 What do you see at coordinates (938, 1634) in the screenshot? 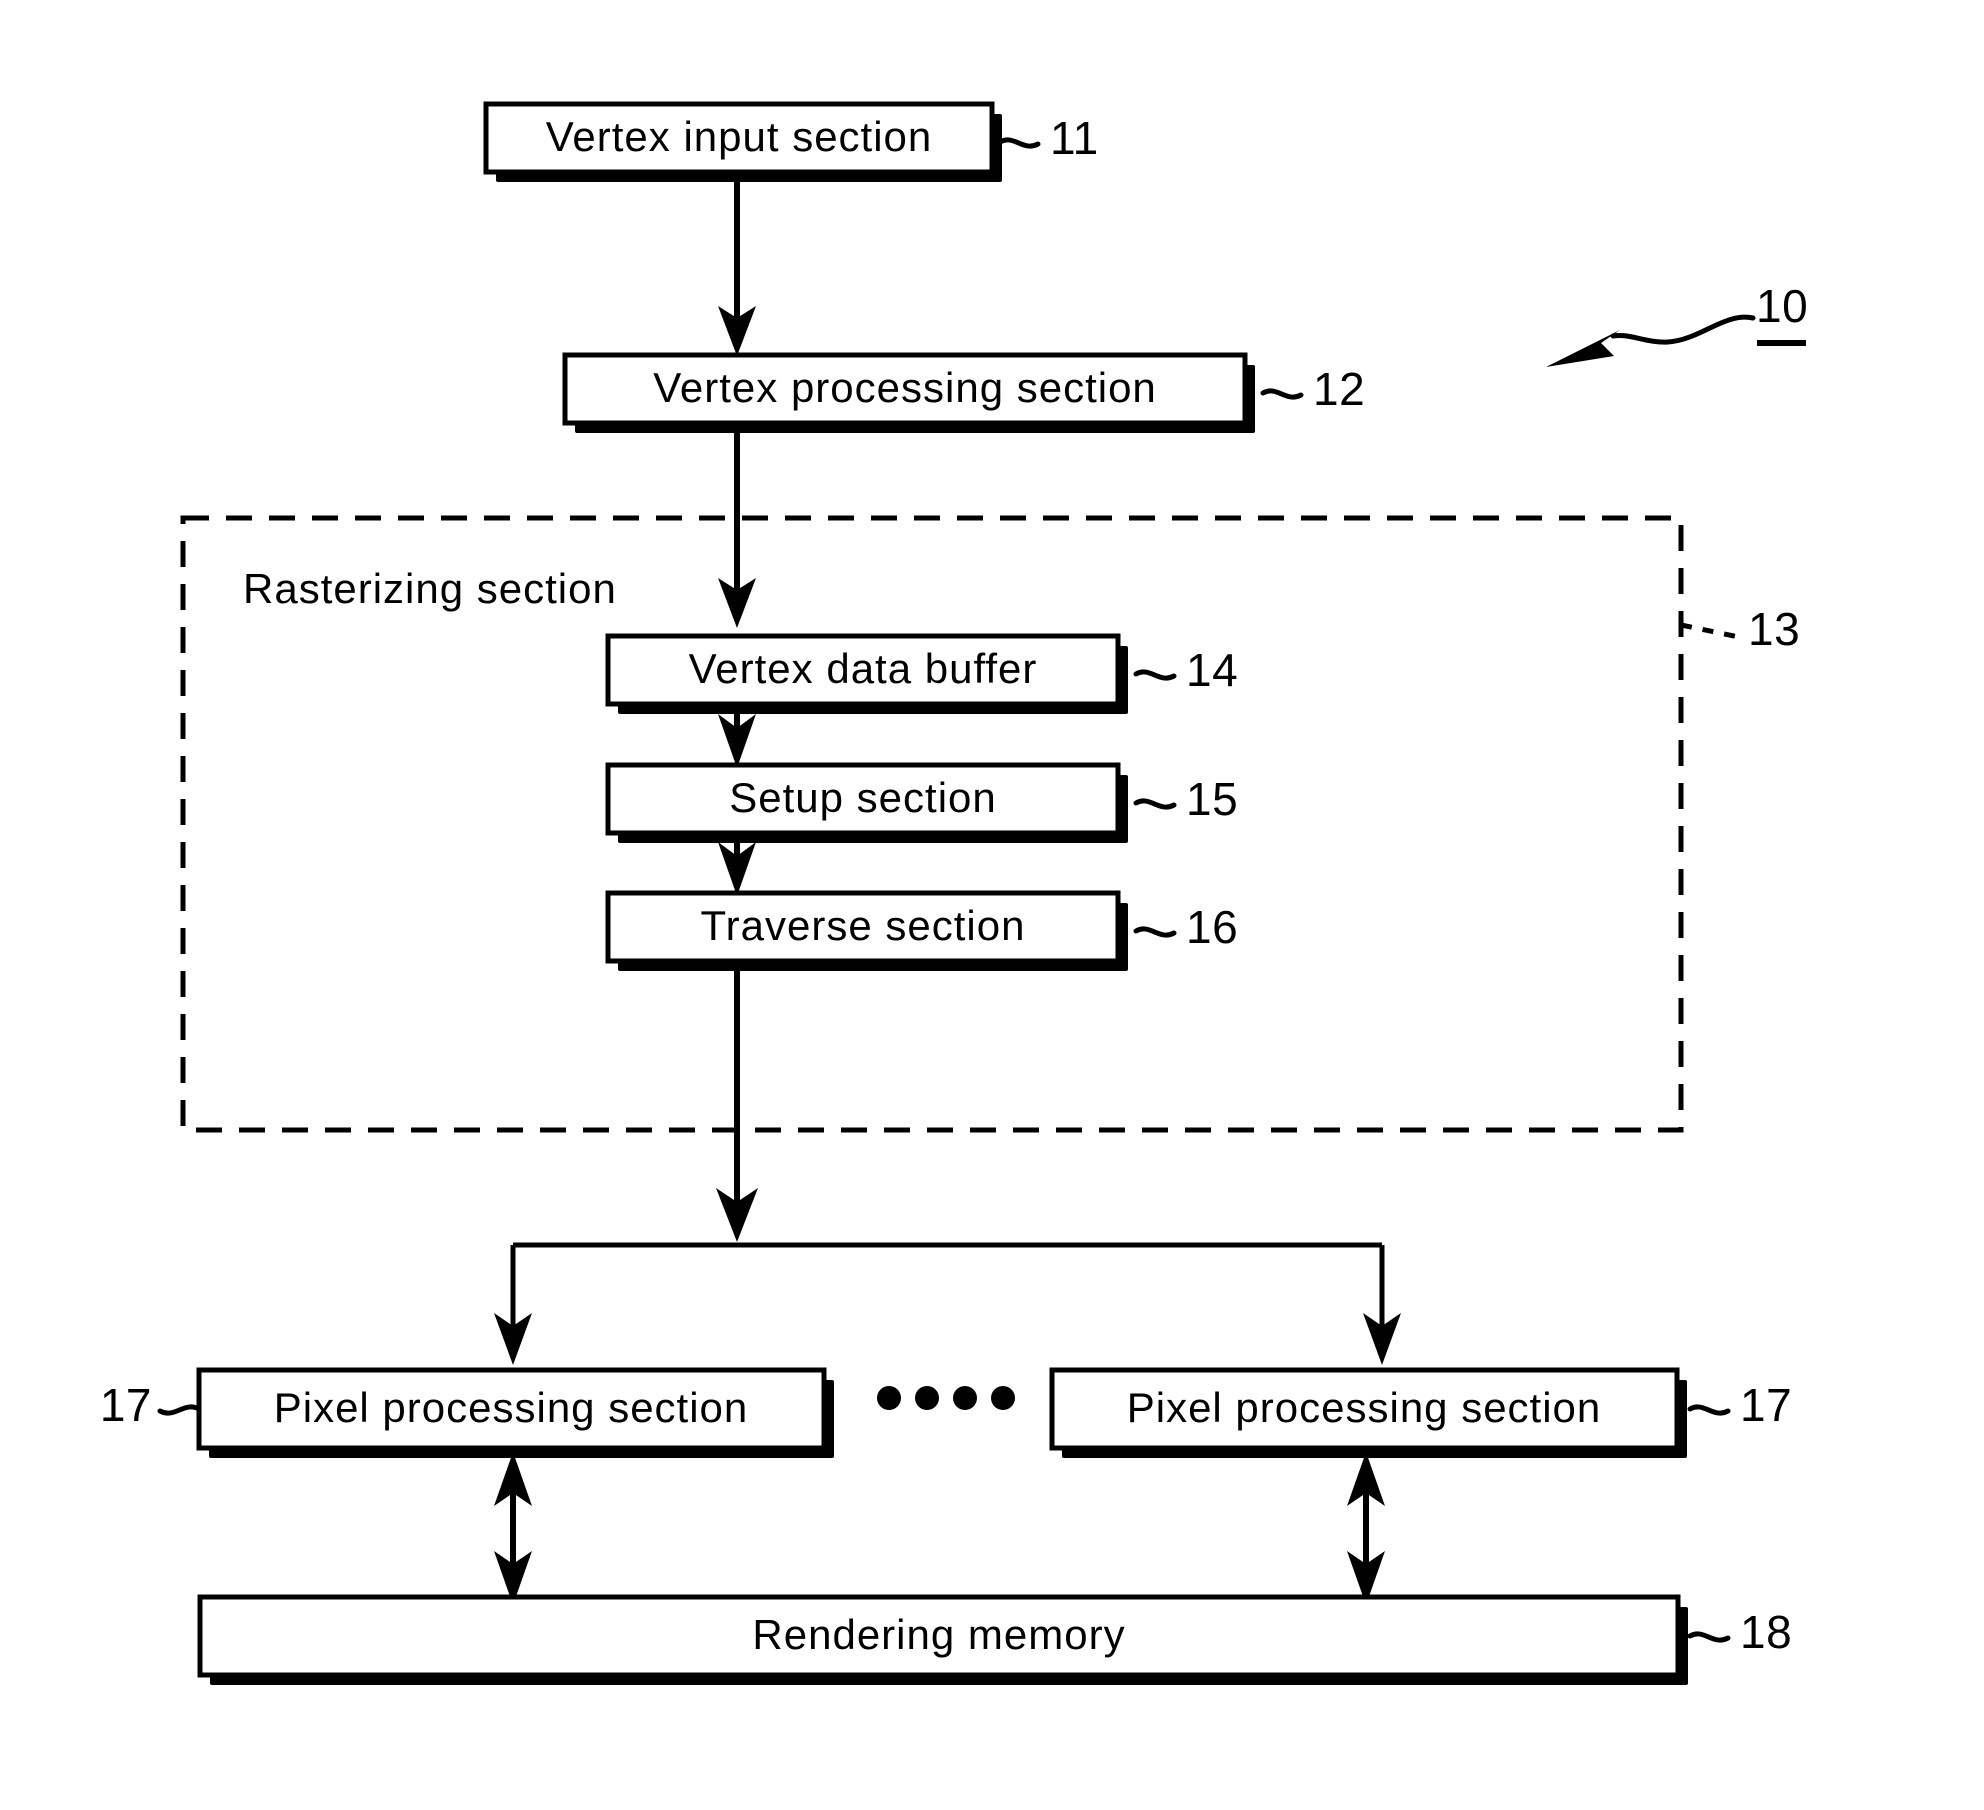
I see `node-label-rendering-memory: Rendering memory` at bounding box center [938, 1634].